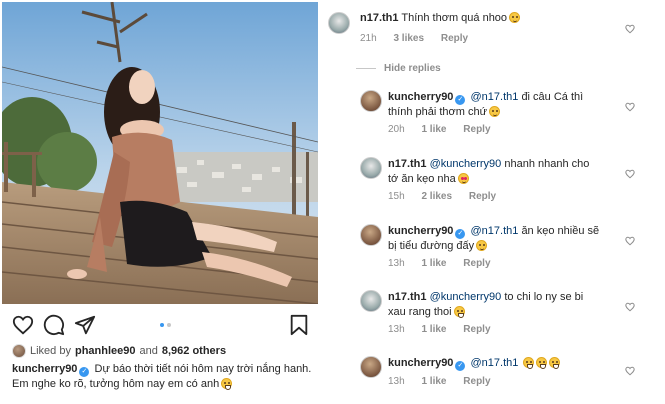 The image size is (665, 404). What do you see at coordinates (422, 179) in the screenshot?
I see `reply-body-line-2: tớ ăn kẹo nha` at bounding box center [422, 179].